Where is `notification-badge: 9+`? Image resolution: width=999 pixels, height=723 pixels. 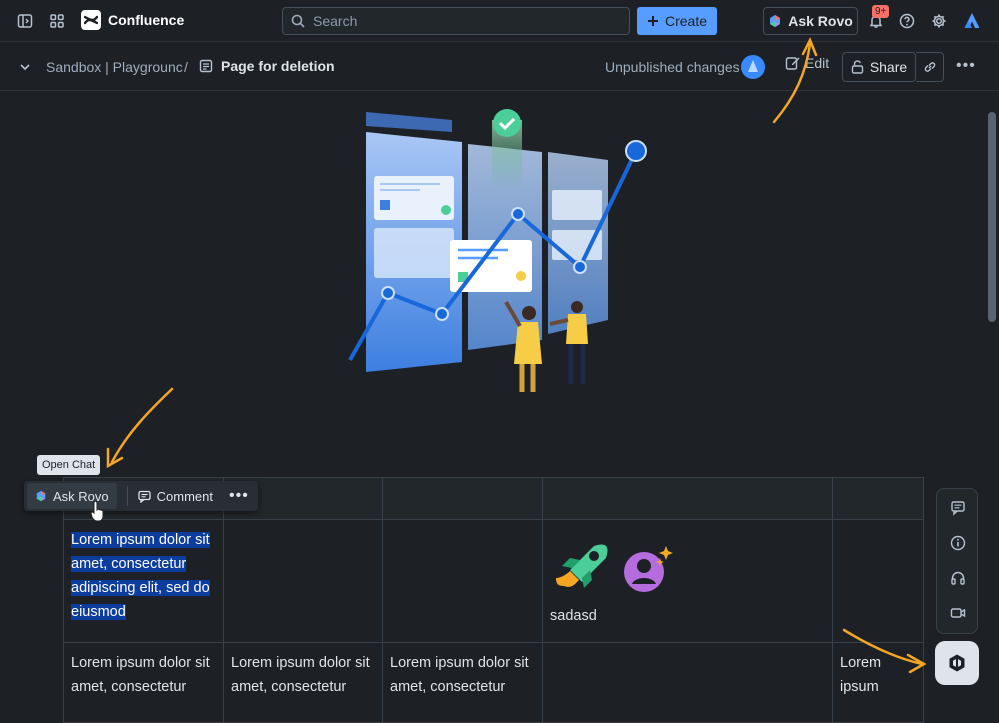 notification-badge: 9+ is located at coordinates (881, 11).